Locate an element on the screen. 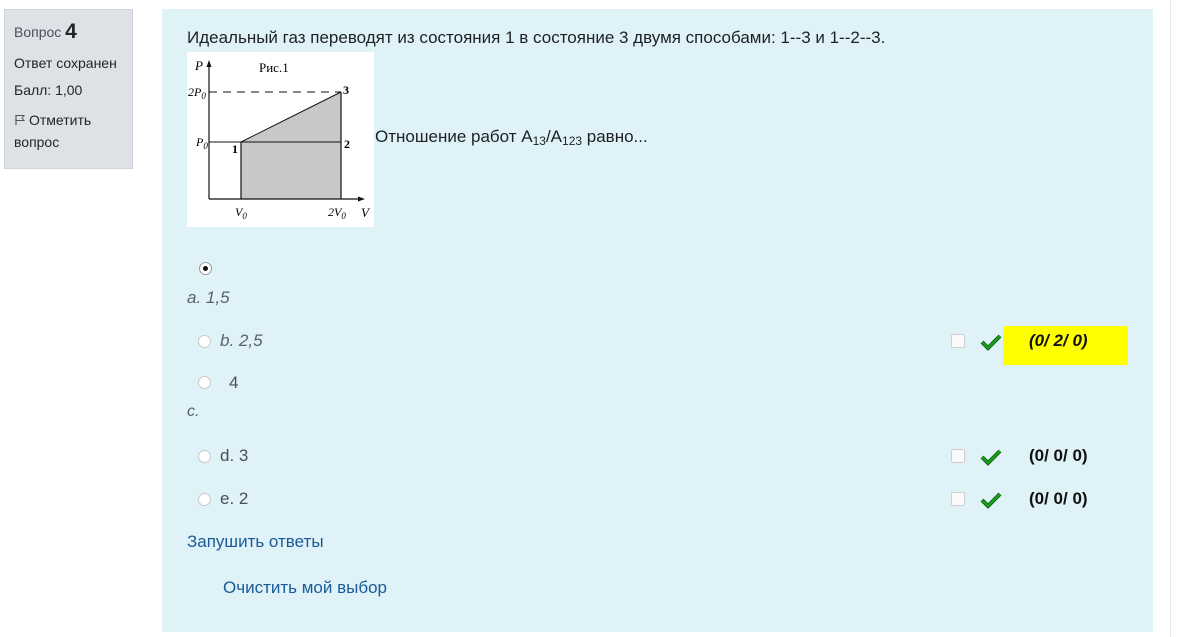 This screenshot has height=637, width=1190. option-b-score: (0/ 2/ 0) is located at coordinates (1065, 345).